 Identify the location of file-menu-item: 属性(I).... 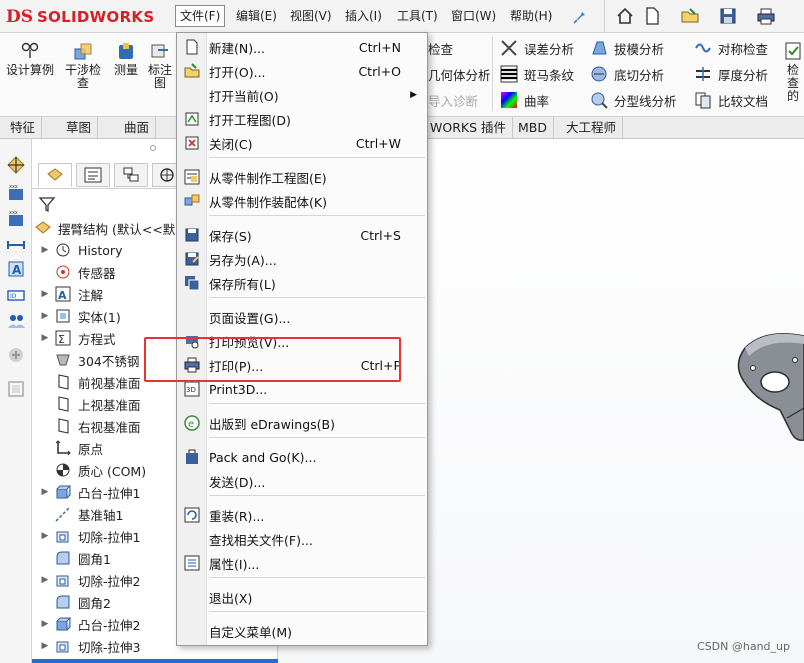
(302, 563).